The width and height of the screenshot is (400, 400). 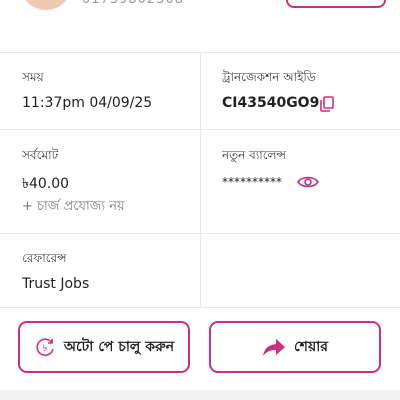 What do you see at coordinates (40, 155) in the screenshot?
I see `total-label: সর্বমোট` at bounding box center [40, 155].